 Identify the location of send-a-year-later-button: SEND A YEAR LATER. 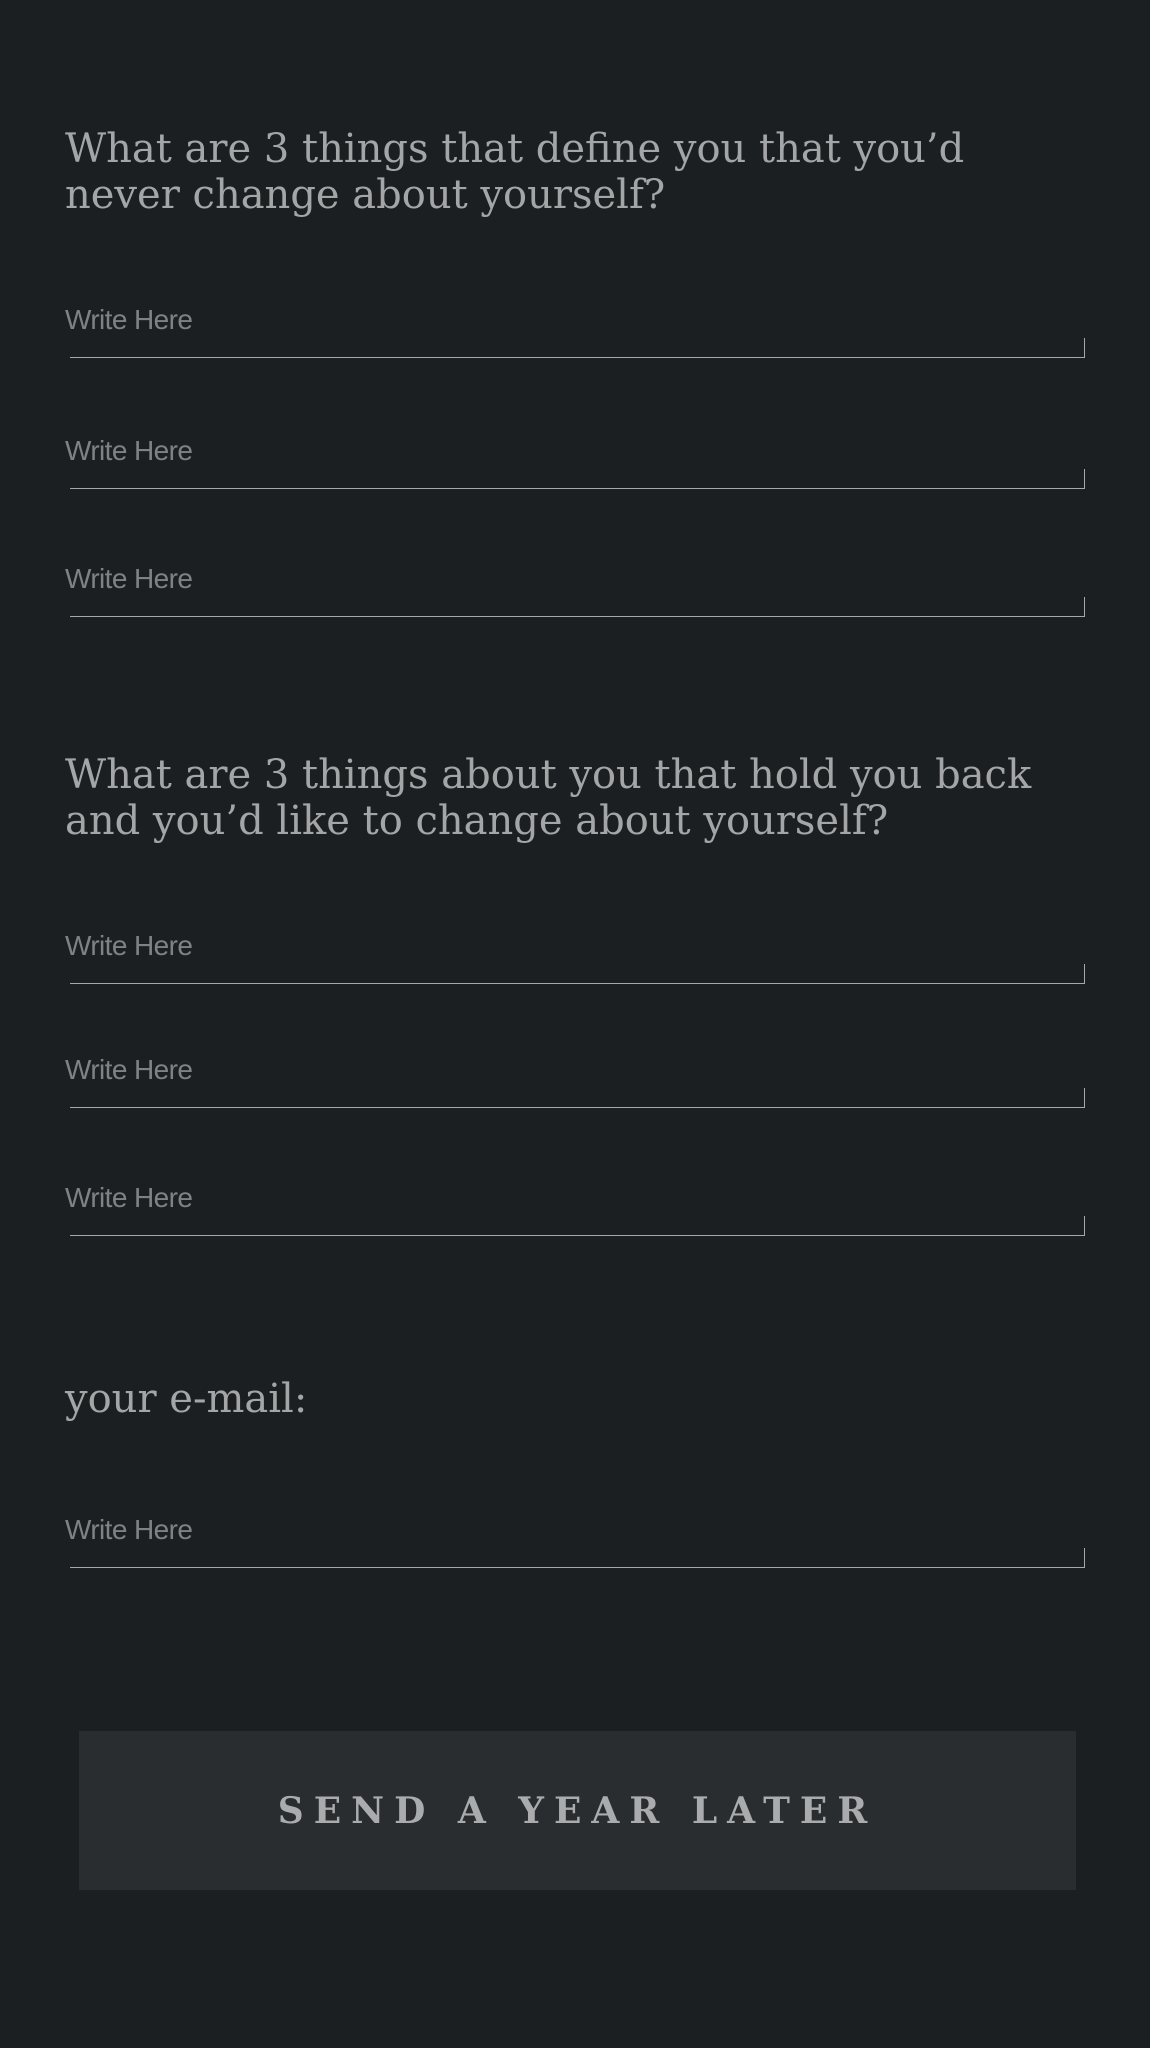
(577, 1810).